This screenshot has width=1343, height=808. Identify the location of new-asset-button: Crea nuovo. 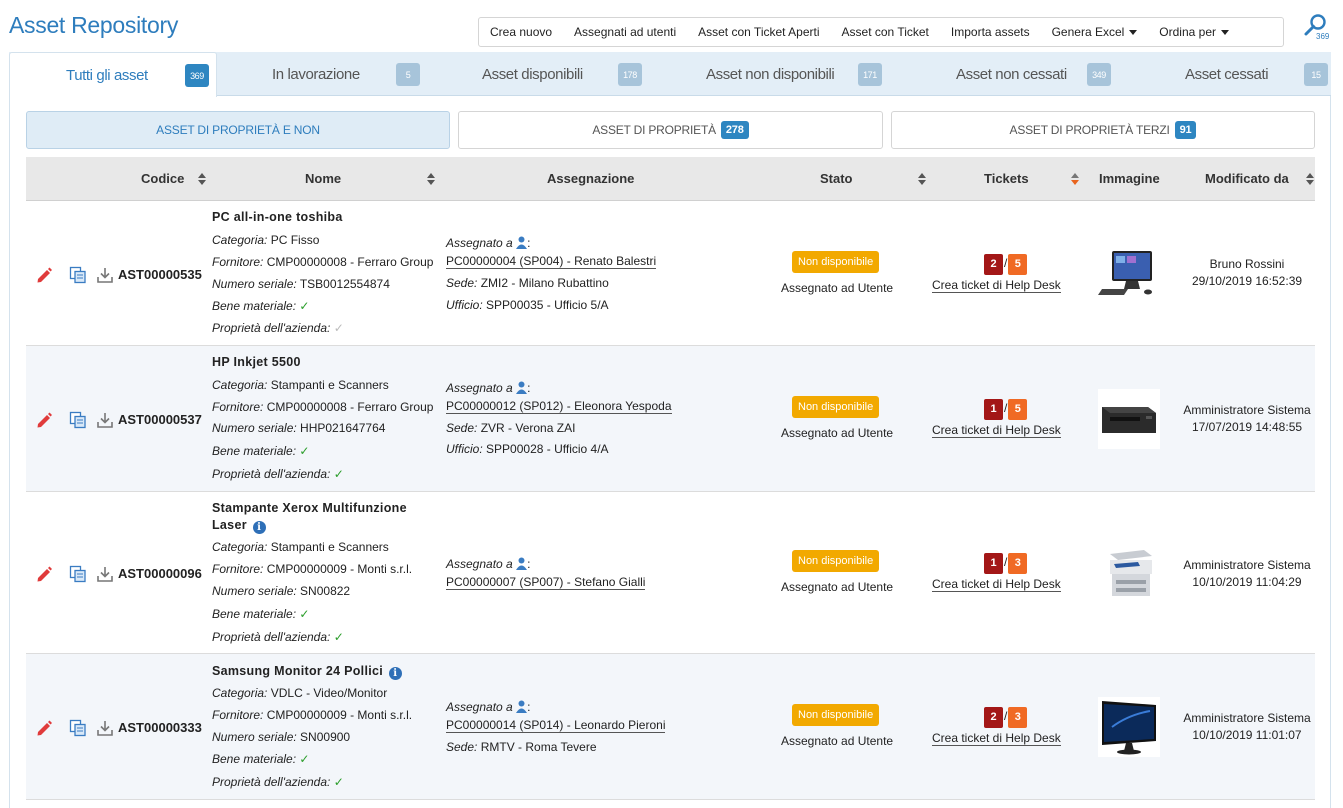
(521, 32).